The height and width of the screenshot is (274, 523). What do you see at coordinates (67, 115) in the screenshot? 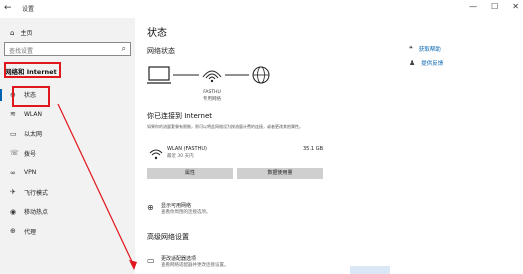
I see `sidebar-item-wlan: ≋ WLAN` at bounding box center [67, 115].